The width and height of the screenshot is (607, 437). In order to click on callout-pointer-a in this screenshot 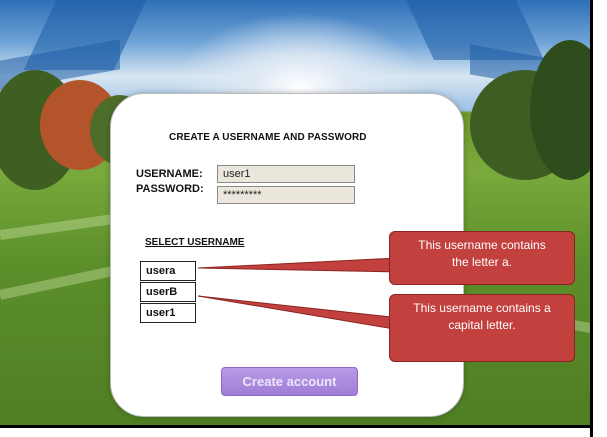, I will do `click(298, 265)`.